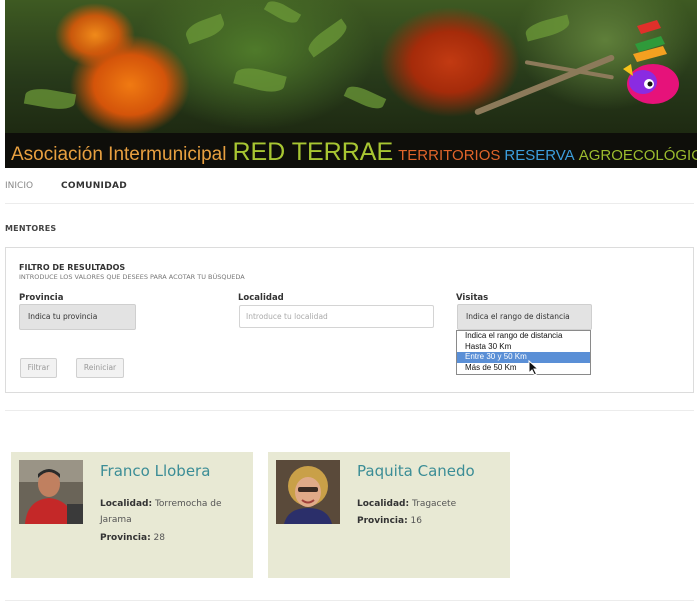 Image resolution: width=699 pixels, height=607 pixels. I want to click on provincia-value: 16, so click(416, 521).